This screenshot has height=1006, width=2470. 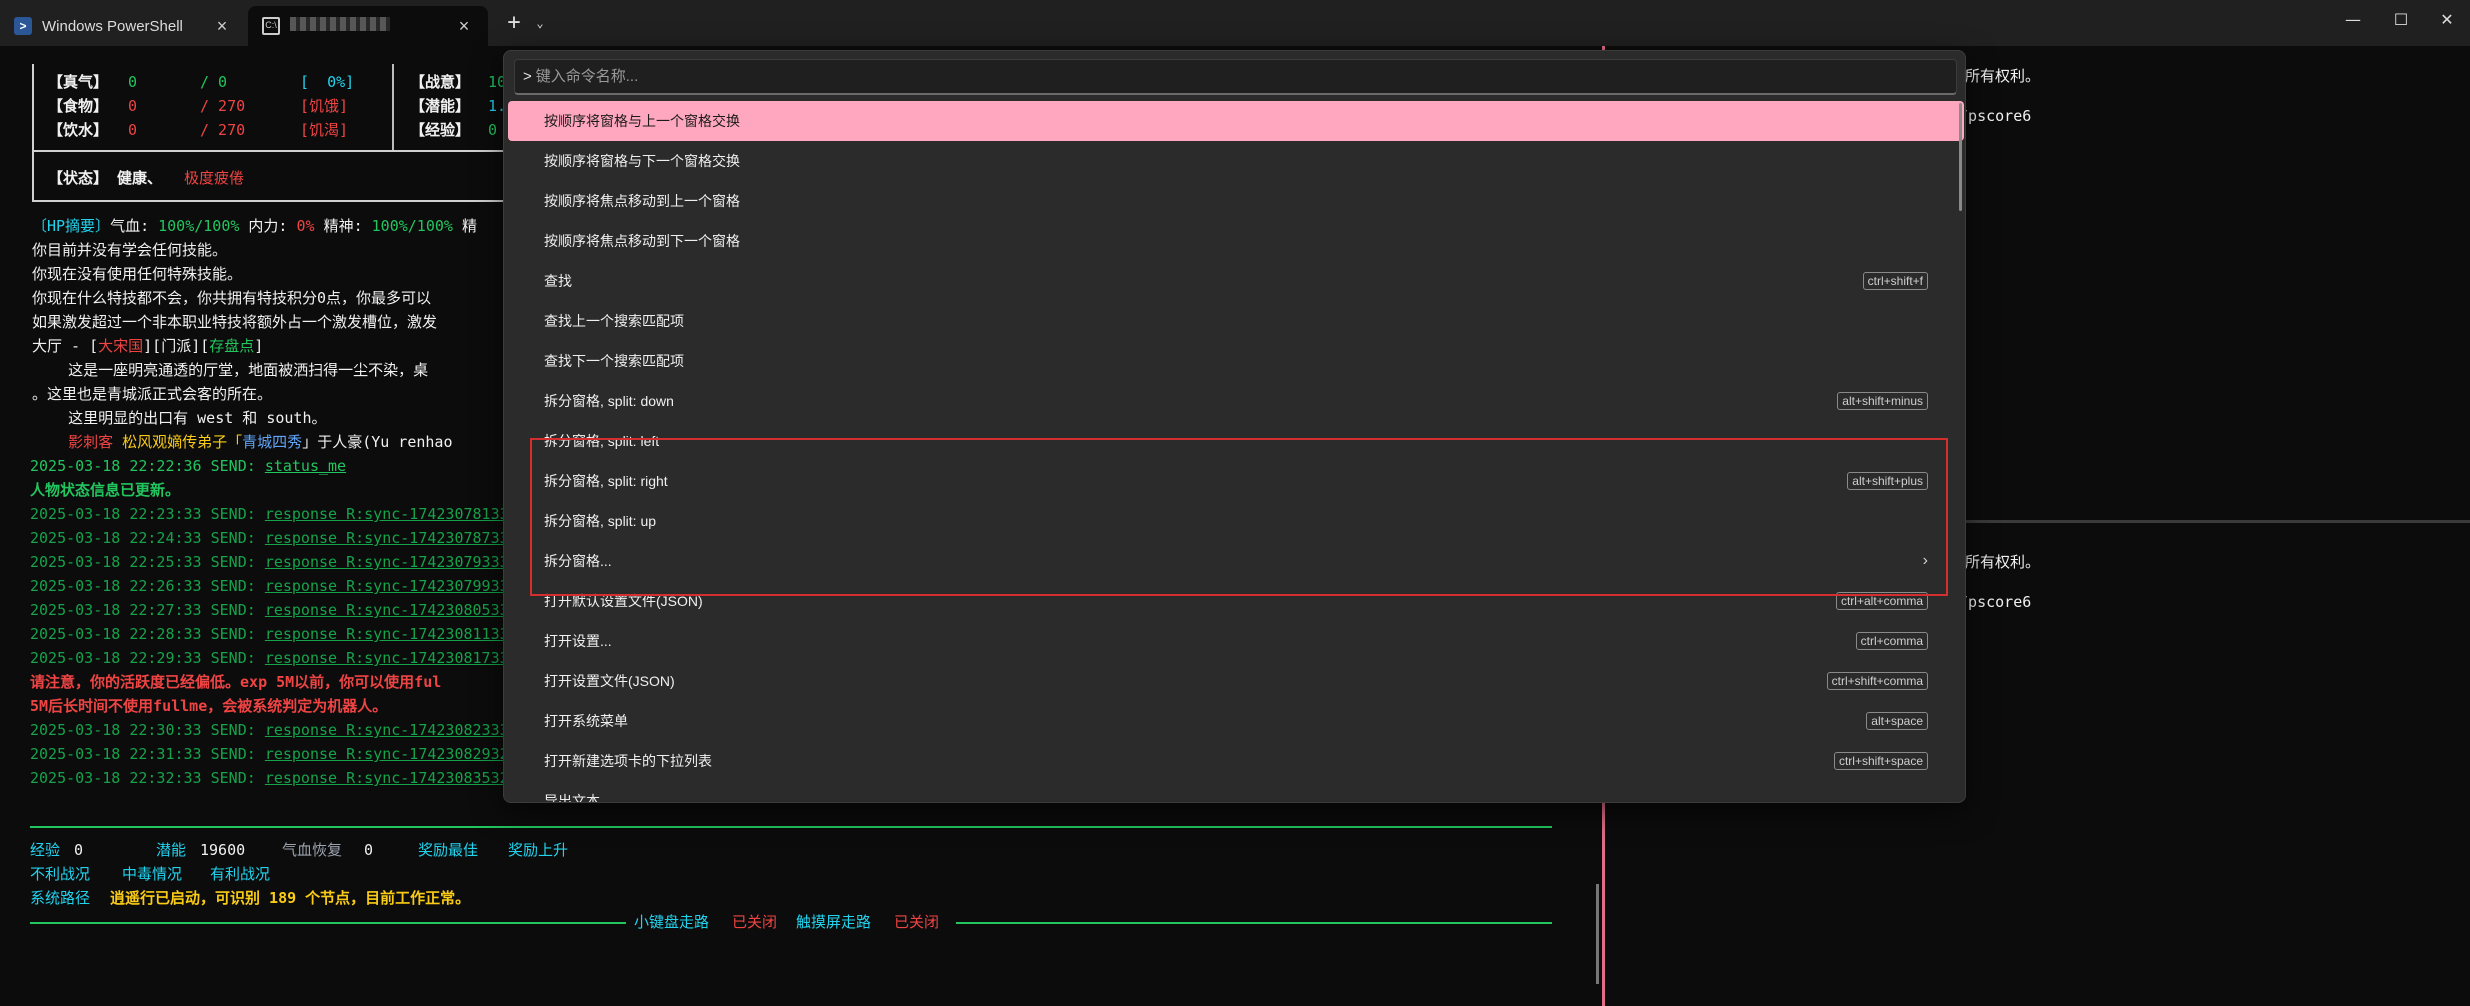 What do you see at coordinates (387, 730) in the screenshot?
I see `response-link: response R:sync-17423082333` at bounding box center [387, 730].